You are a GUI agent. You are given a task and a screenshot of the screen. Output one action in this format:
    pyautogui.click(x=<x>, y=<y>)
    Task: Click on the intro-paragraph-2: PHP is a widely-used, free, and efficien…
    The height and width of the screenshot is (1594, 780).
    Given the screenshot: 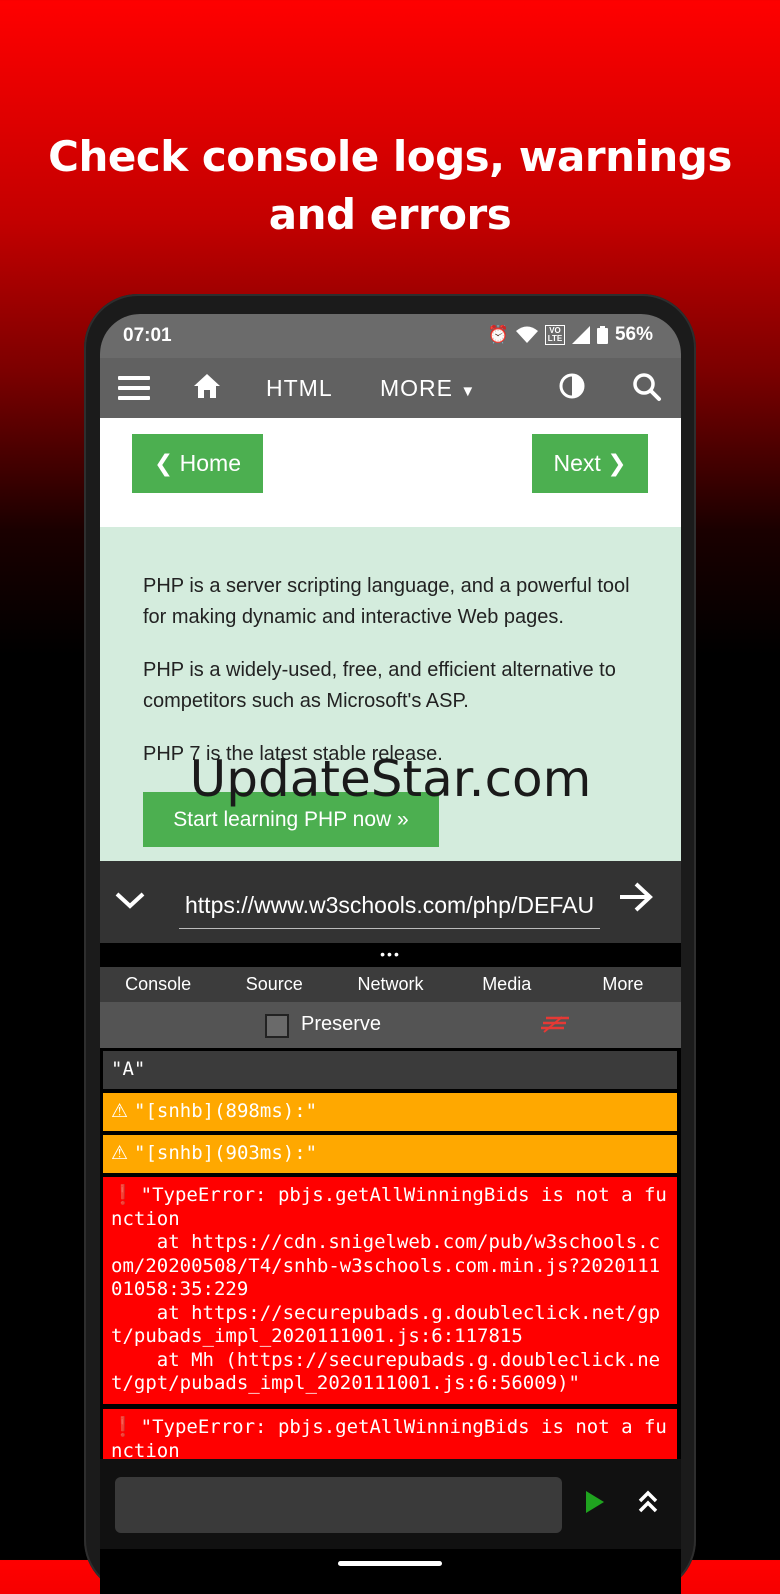 What is the action you would take?
    pyautogui.click(x=379, y=685)
    